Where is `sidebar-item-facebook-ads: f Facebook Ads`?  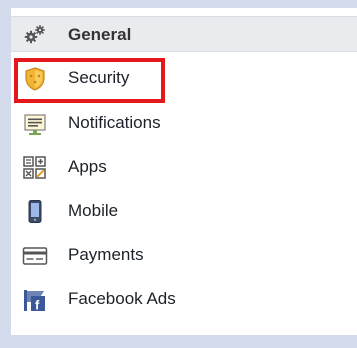
sidebar-item-facebook-ads: f Facebook Ads is located at coordinates (184, 299).